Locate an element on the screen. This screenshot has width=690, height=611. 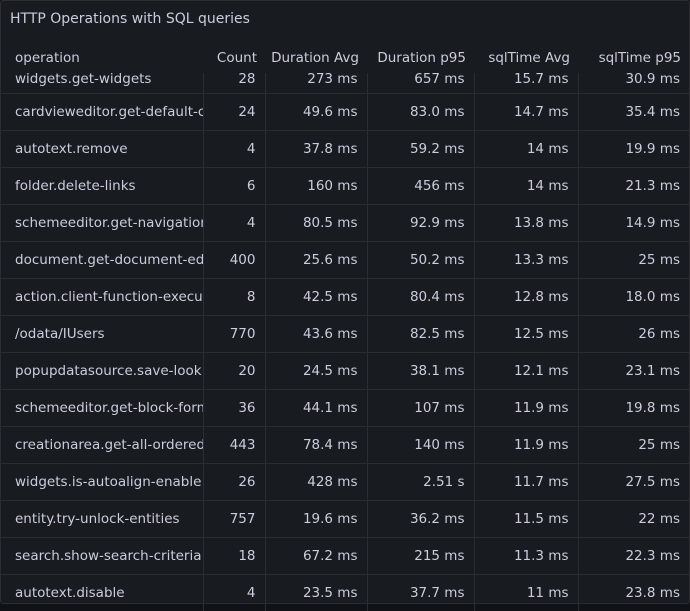
cell-operation: action.client-function-execu is located at coordinates (102, 297).